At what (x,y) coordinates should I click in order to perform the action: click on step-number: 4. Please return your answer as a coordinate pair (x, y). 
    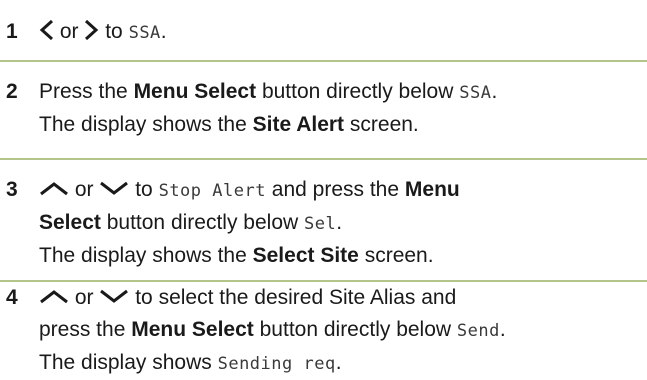
    Looking at the image, I should click on (12, 297).